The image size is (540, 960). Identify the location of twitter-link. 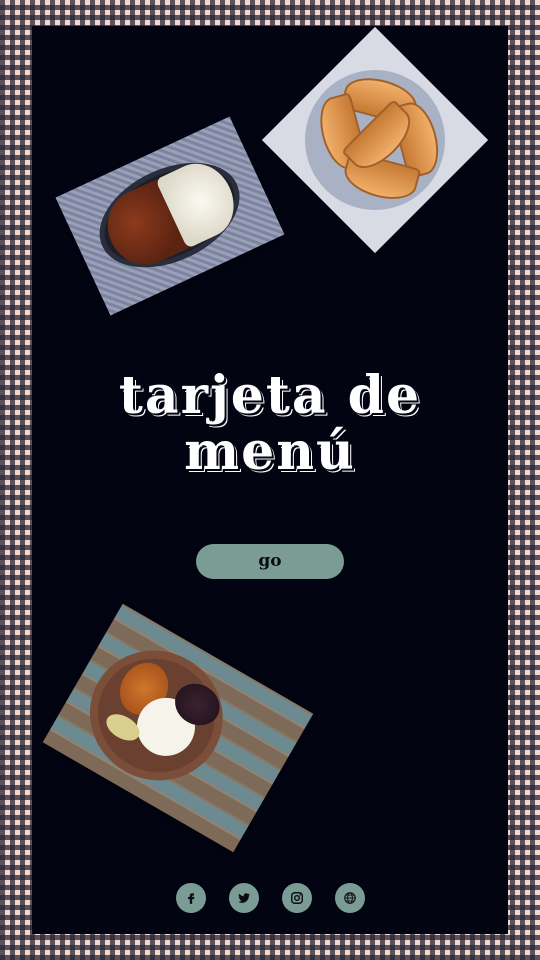
(244, 898).